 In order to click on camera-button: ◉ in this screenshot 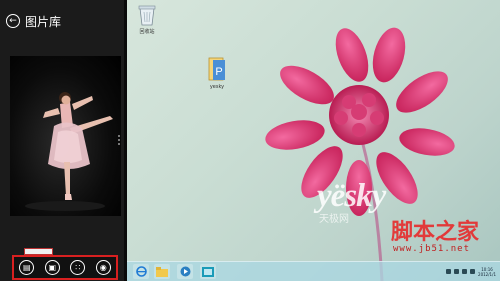, I will do `click(103, 267)`.